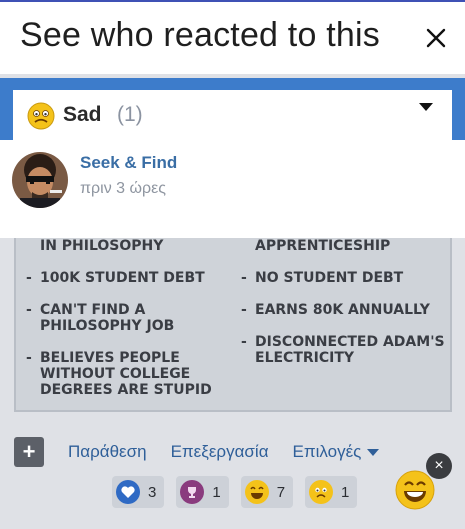 Image resolution: width=465 pixels, height=529 pixels. Describe the element at coordinates (107, 452) in the screenshot. I see `quote-button: Παράθεση` at that location.